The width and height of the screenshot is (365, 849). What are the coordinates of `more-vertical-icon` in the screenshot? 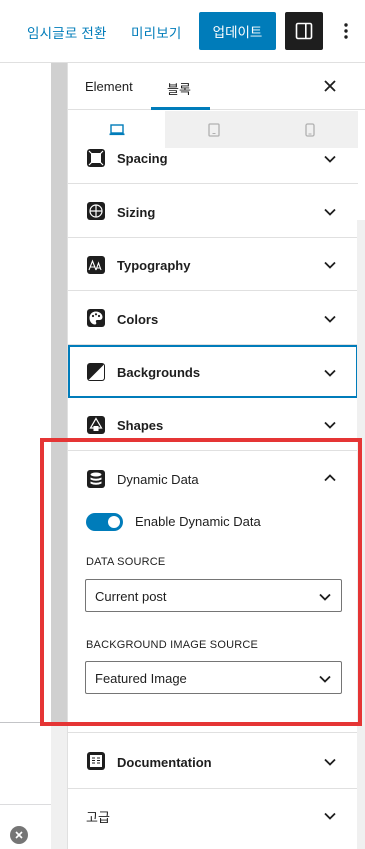 It's located at (346, 31).